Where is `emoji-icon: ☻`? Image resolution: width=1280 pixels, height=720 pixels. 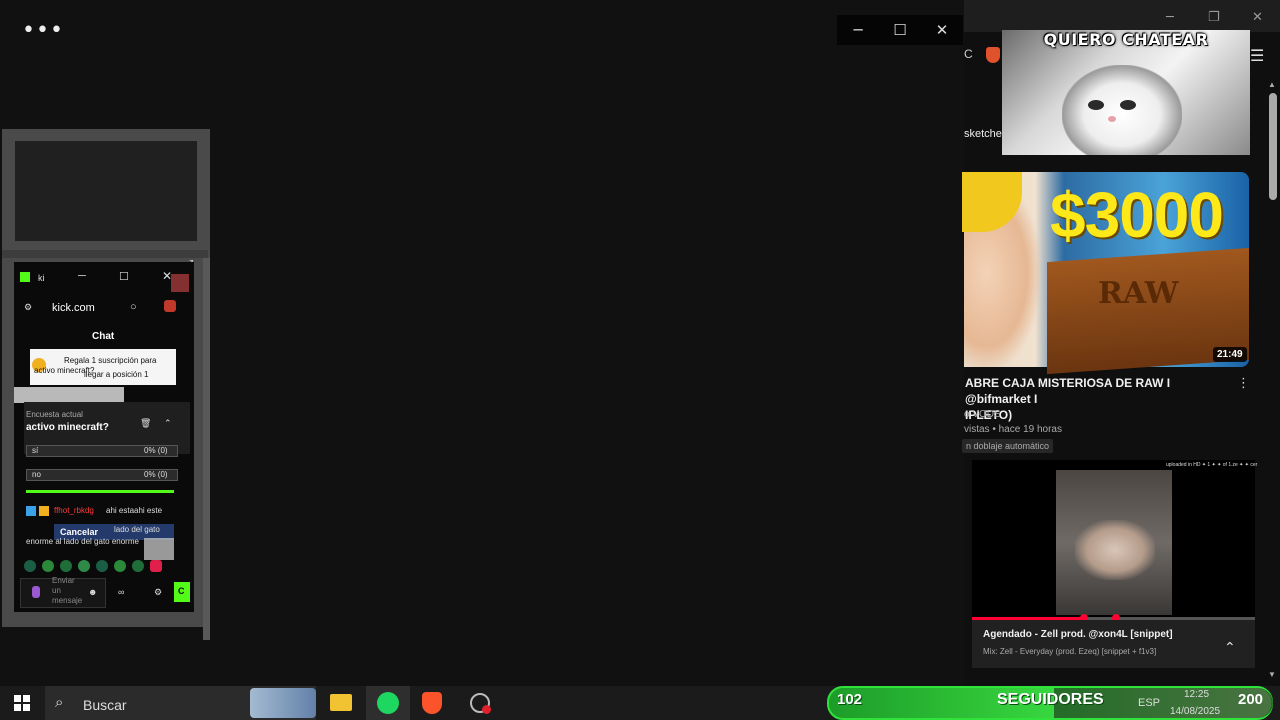
emoji-icon: ☻ is located at coordinates (92, 592).